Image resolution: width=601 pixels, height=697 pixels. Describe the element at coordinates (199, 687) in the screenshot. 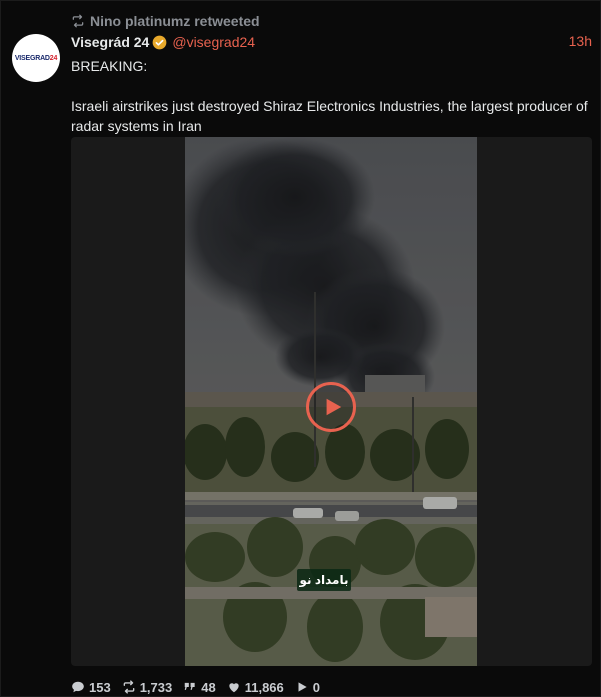

I see `quote-button: 48` at that location.